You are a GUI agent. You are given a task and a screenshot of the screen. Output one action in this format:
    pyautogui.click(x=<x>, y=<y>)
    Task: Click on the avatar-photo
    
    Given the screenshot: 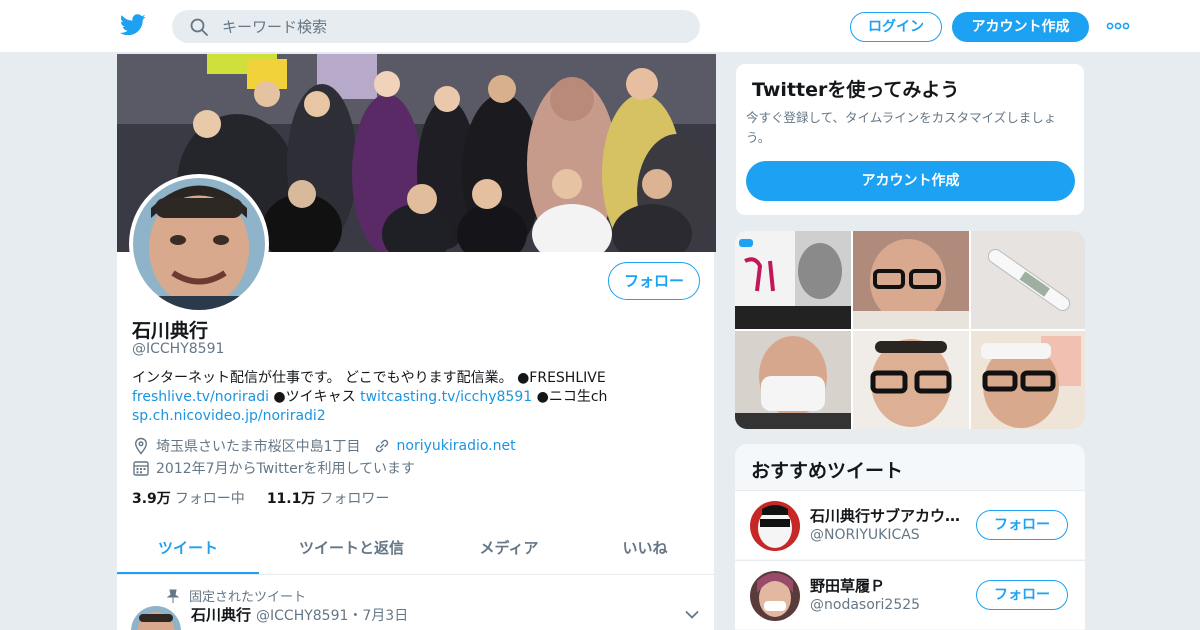 What is the action you would take?
    pyautogui.click(x=199, y=244)
    